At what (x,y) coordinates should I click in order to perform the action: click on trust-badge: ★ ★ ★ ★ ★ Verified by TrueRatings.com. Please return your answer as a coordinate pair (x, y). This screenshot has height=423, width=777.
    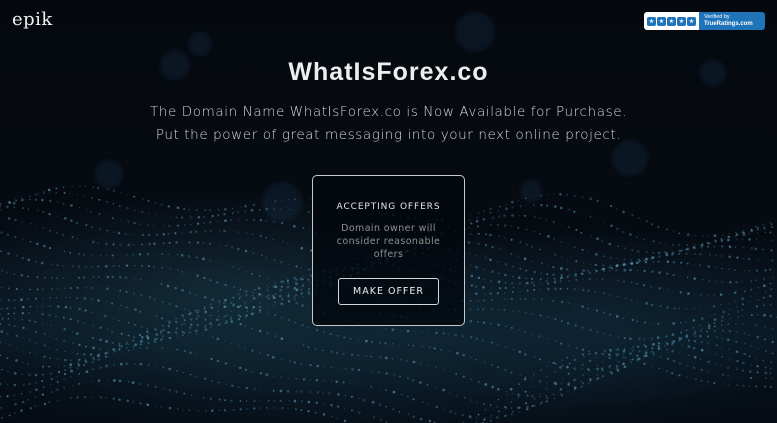
    Looking at the image, I should click on (704, 21).